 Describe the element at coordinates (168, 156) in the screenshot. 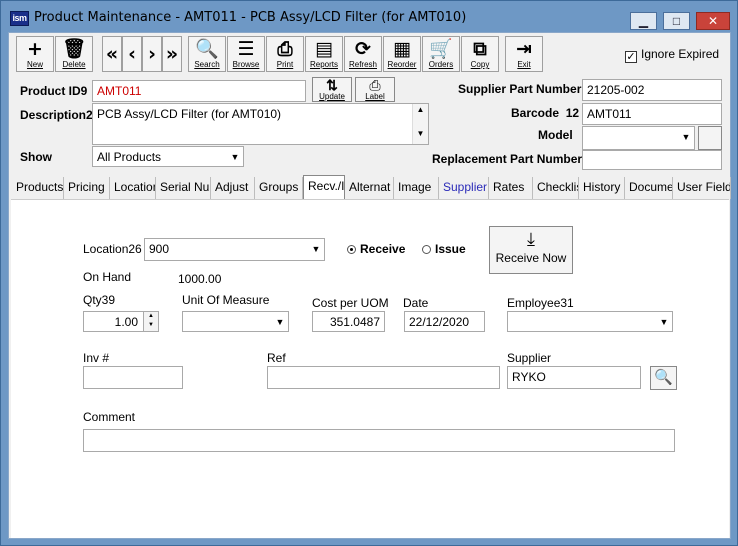

I see `show-select: All Products ▼` at that location.